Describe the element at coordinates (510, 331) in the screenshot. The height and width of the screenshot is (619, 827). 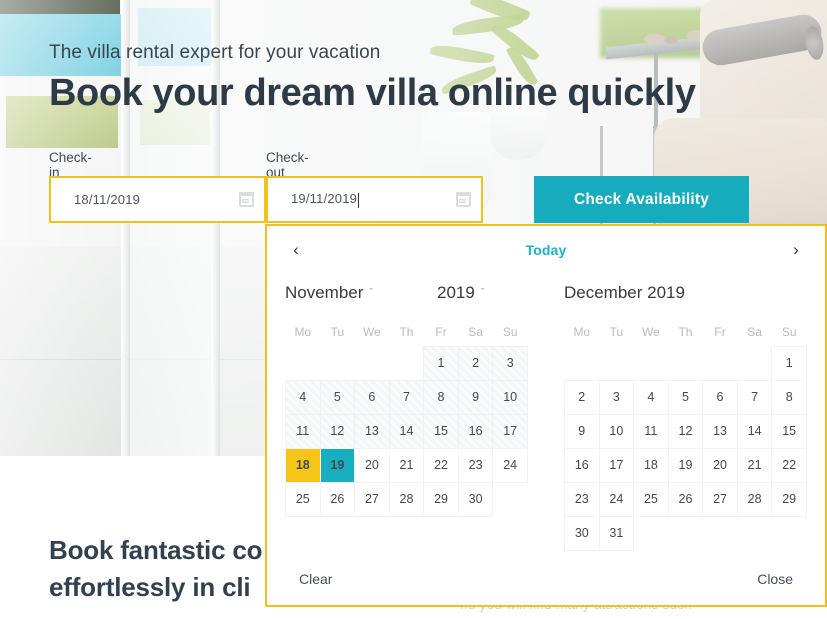
I see `weekday-su: Su` at that location.